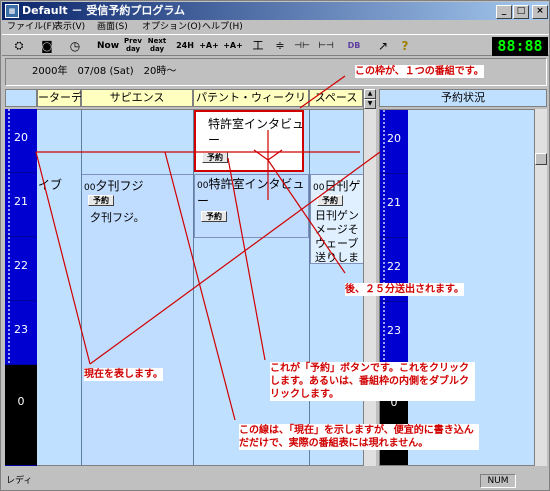 The width and height of the screenshot is (550, 491). Describe the element at coordinates (404, 289) in the screenshot. I see `annotation-remaining-time: 後、２５分送出されます。` at that location.